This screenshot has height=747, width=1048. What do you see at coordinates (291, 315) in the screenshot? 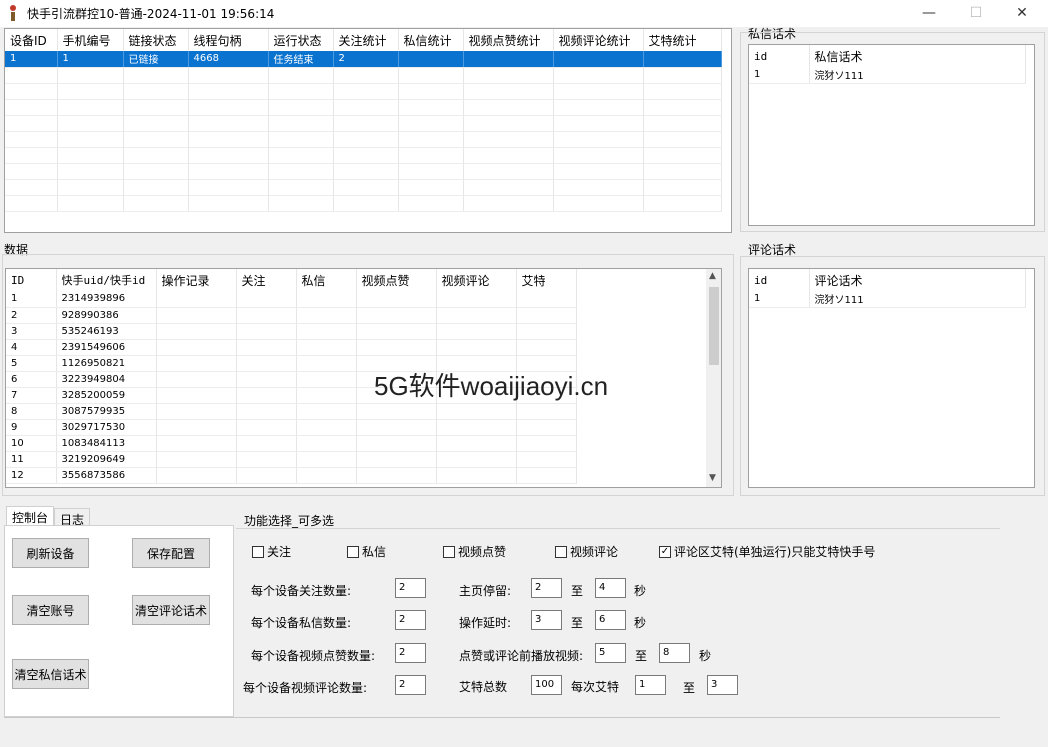
I see `table-row: 2 928990386` at bounding box center [291, 315].